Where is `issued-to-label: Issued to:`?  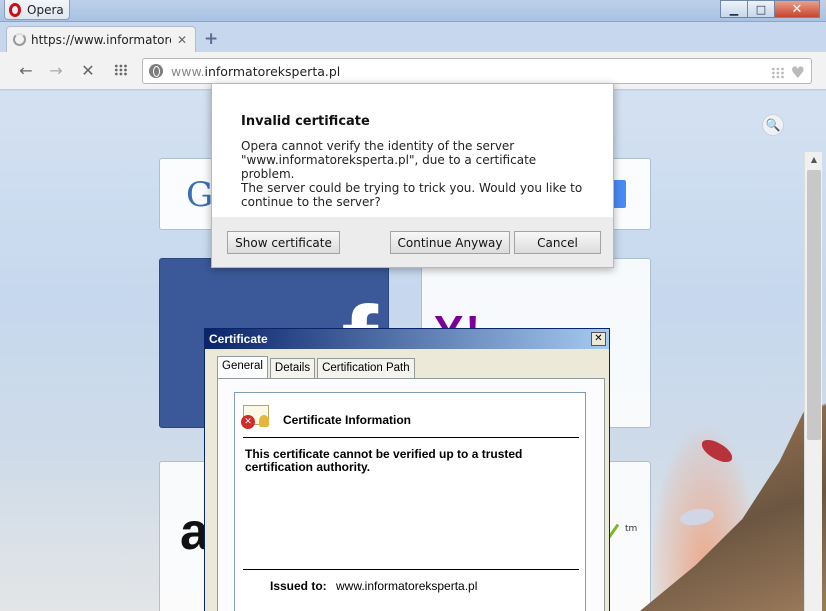 issued-to-label: Issued to: is located at coordinates (298, 586).